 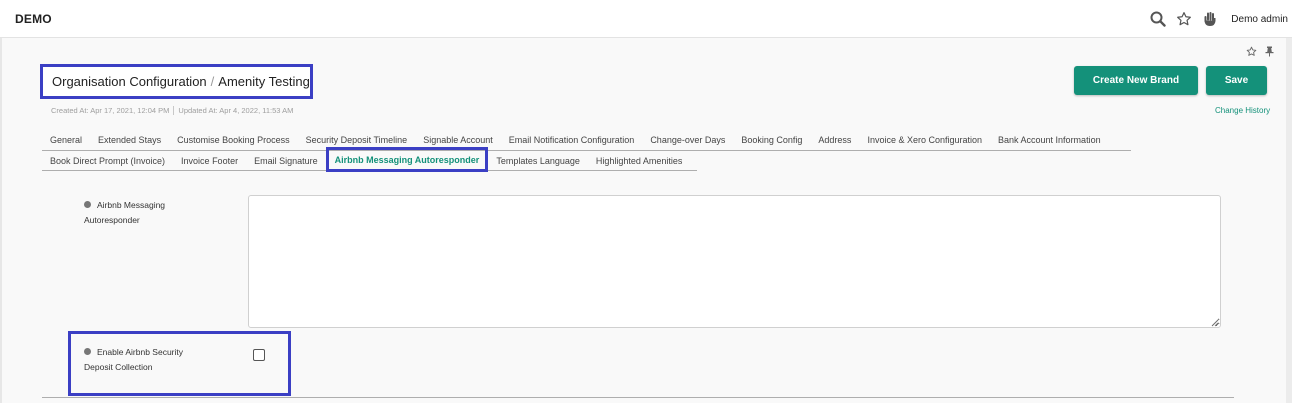 What do you see at coordinates (286, 160) in the screenshot?
I see `tab-email-signature: Email Signature` at bounding box center [286, 160].